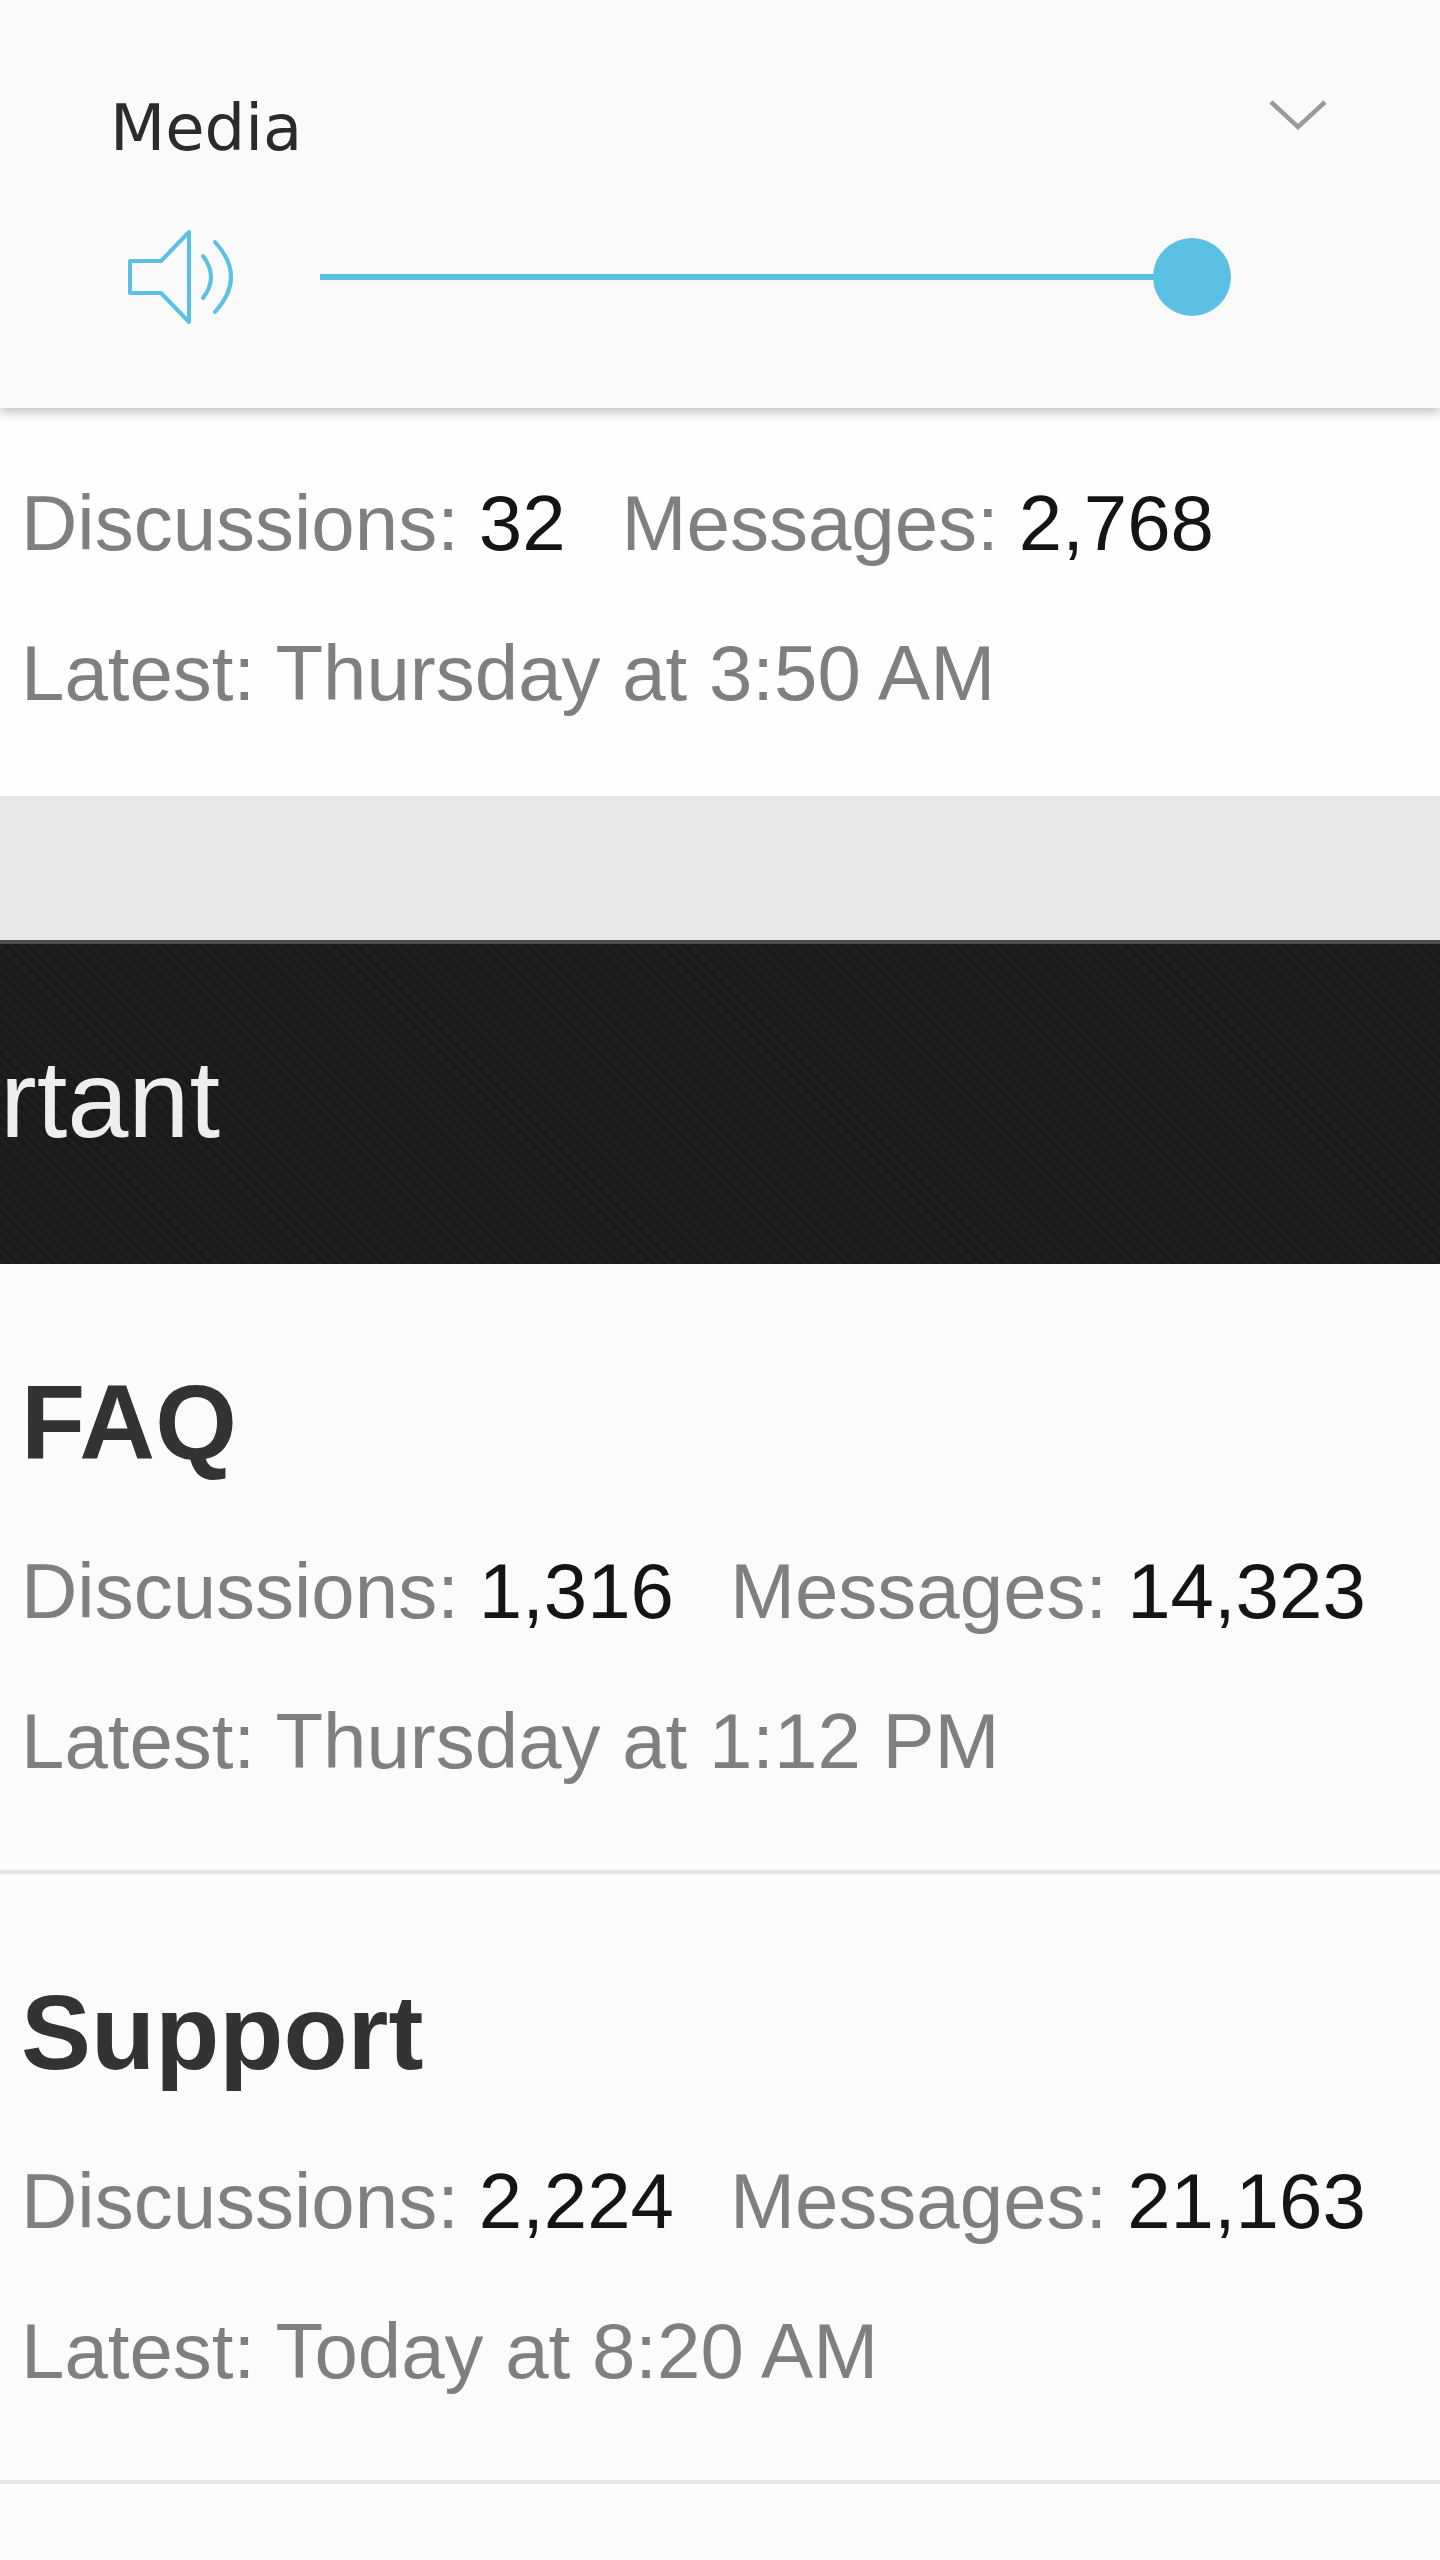 The width and height of the screenshot is (1440, 2560). Describe the element at coordinates (110, 1099) in the screenshot. I see `category-title: rtant` at that location.